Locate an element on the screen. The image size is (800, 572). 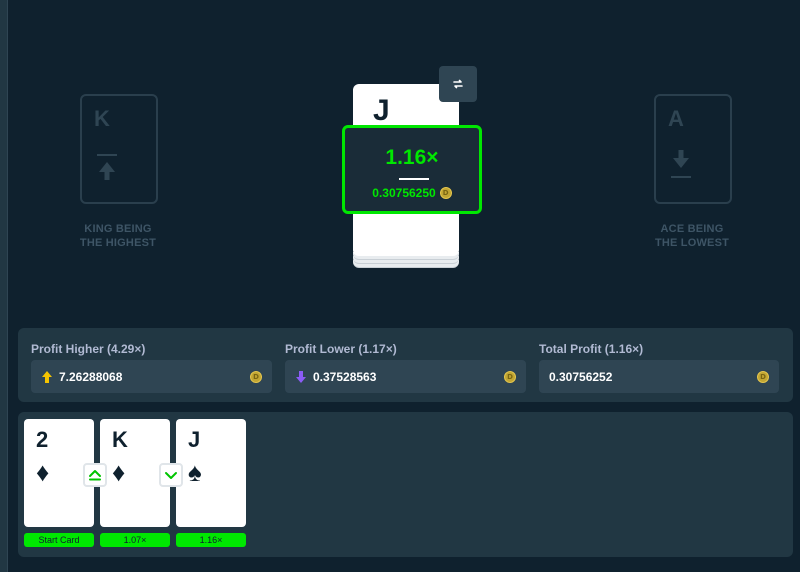
payout-box: 1.16× 0.30756250 D is located at coordinates (412, 169).